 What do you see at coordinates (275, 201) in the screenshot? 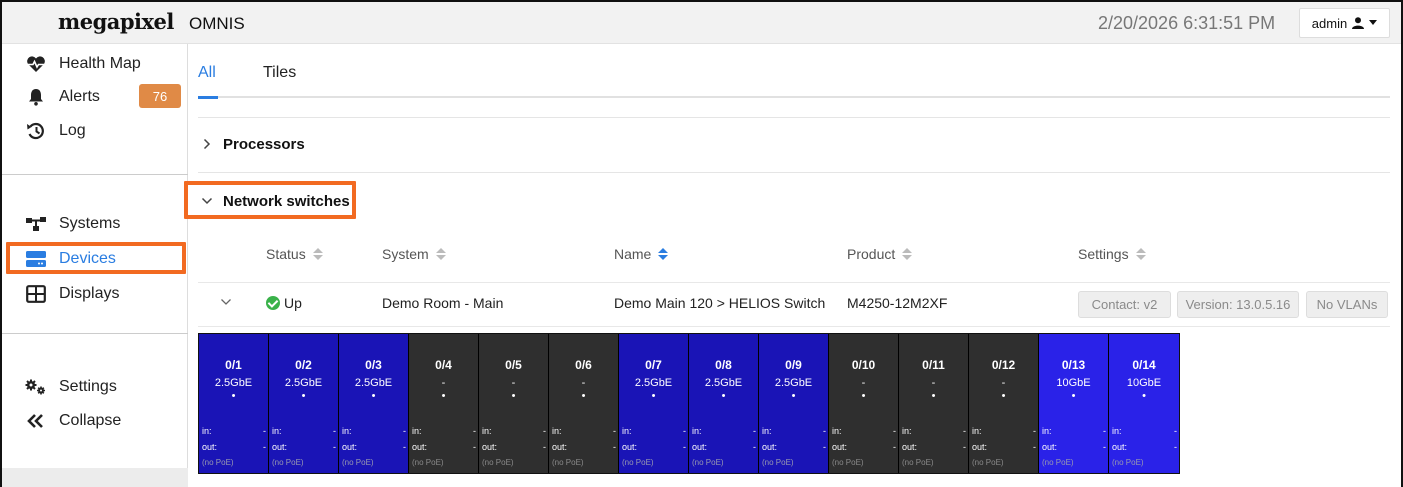
I see `section-network-switches-toggle: Network switches` at bounding box center [275, 201].